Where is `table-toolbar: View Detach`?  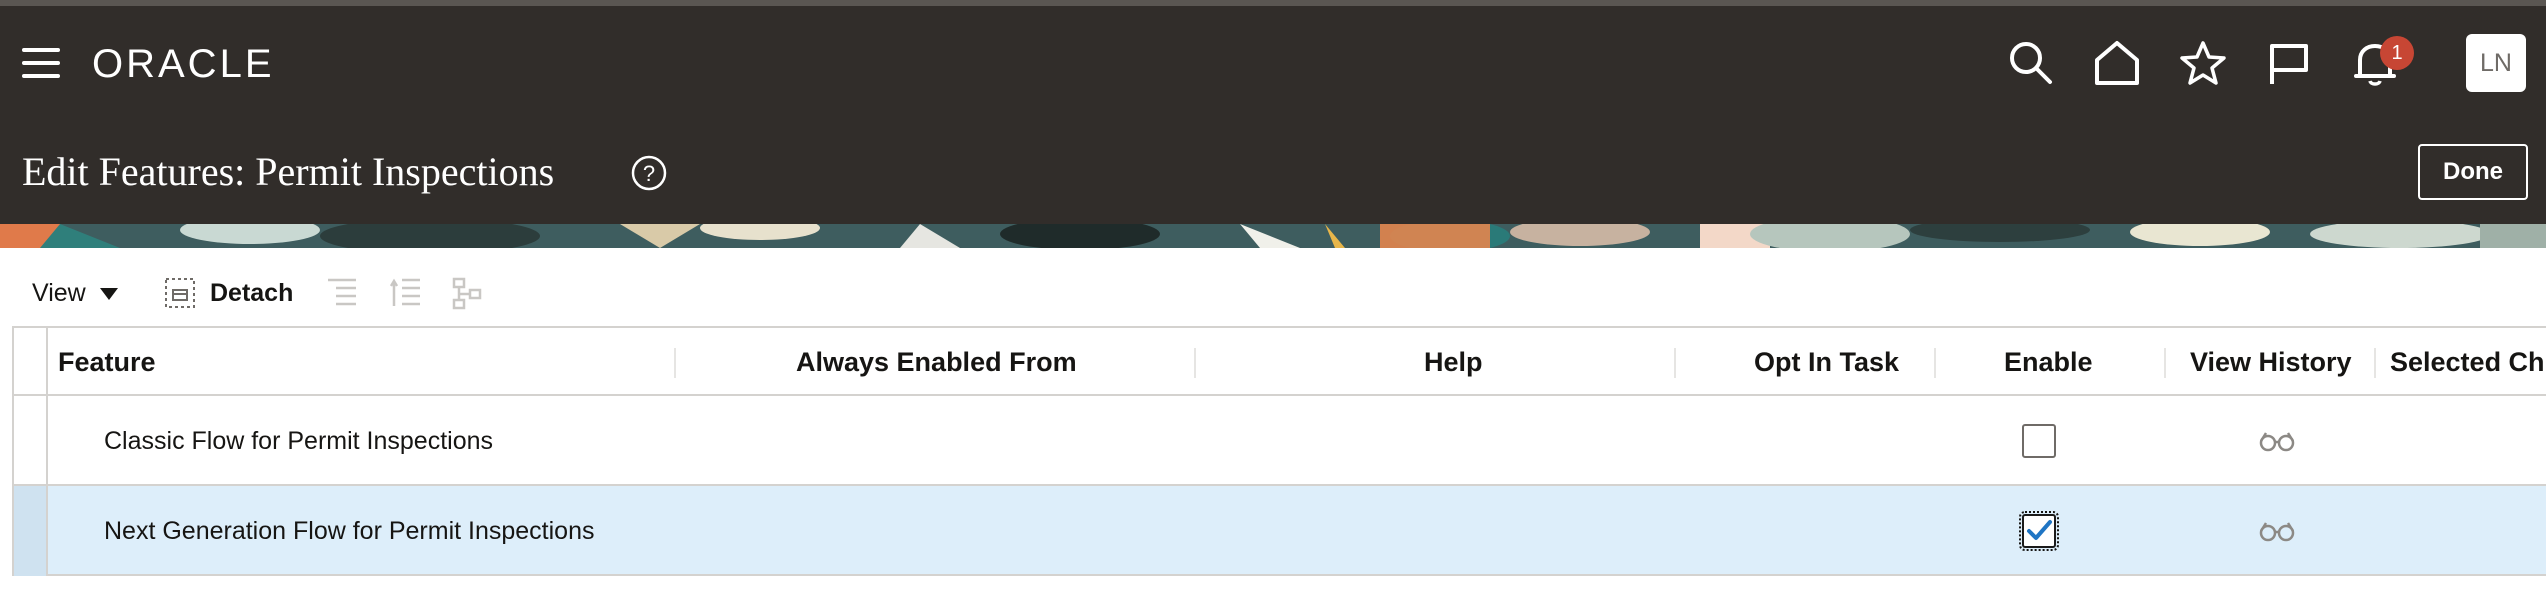
table-toolbar: View Detach is located at coordinates (1273, 293).